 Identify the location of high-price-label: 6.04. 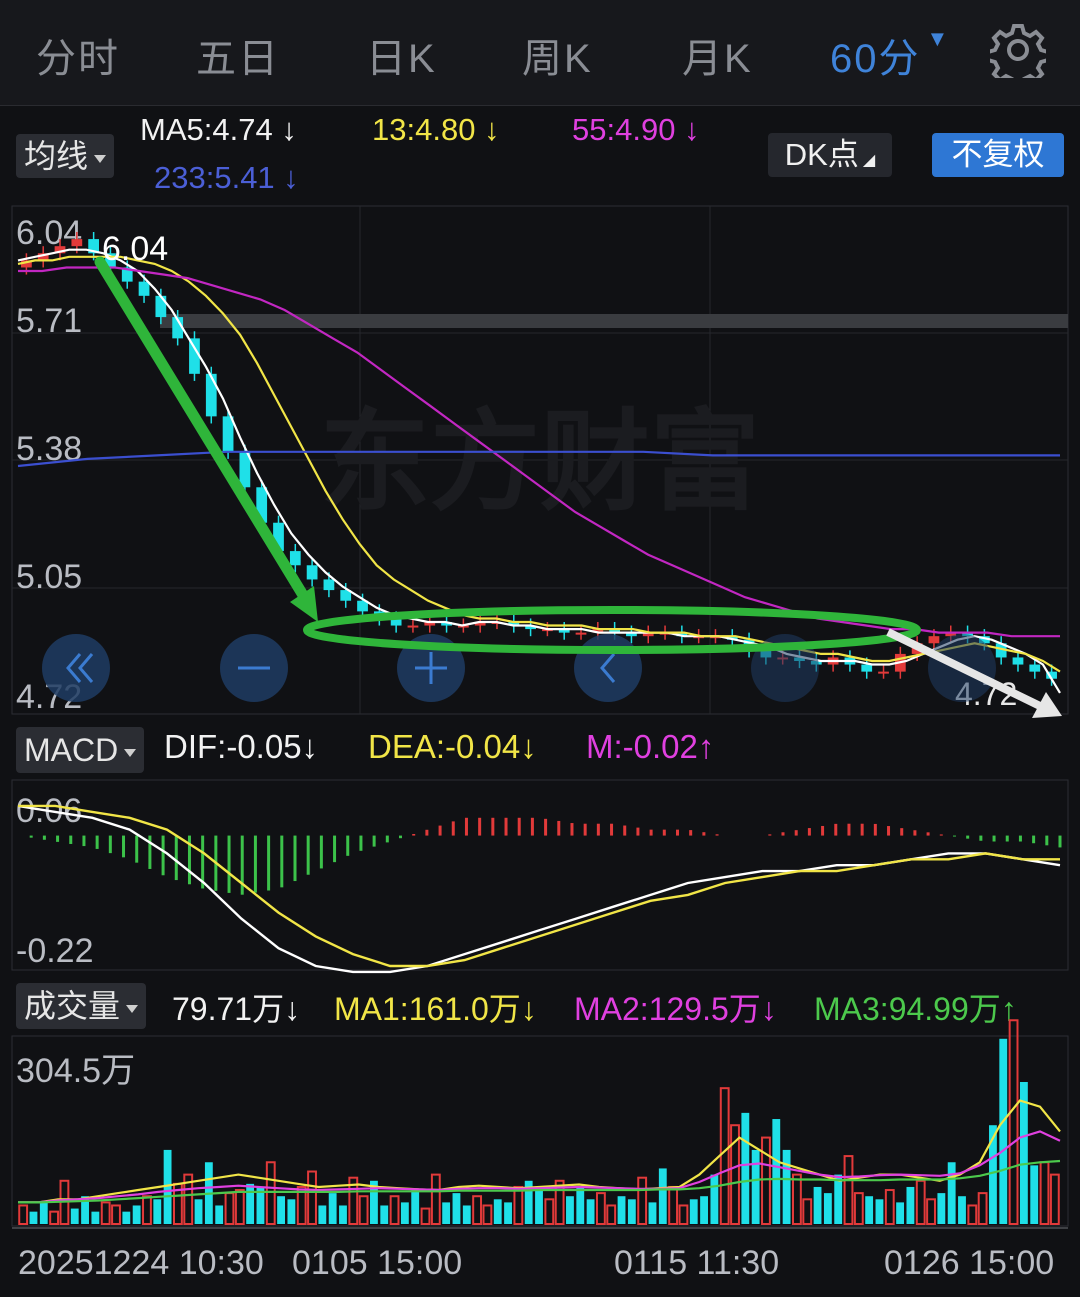
(135, 249).